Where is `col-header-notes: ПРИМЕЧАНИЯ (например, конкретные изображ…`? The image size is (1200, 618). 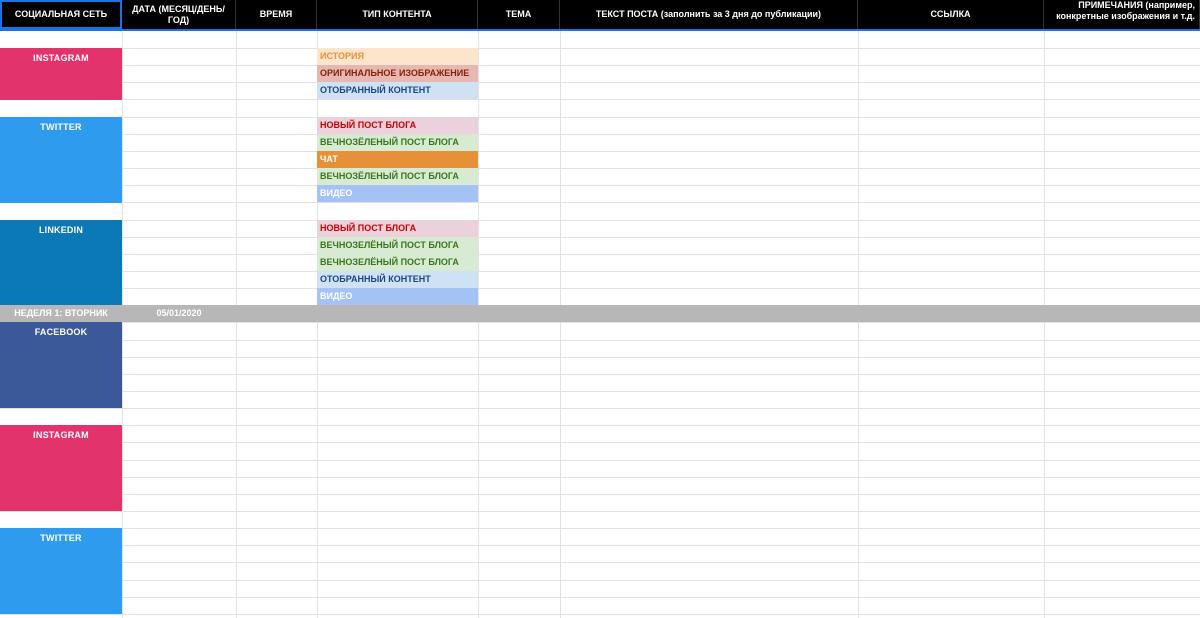 col-header-notes: ПРИМЕЧАНИЯ (например, конкретные изображ… is located at coordinates (1122, 14).